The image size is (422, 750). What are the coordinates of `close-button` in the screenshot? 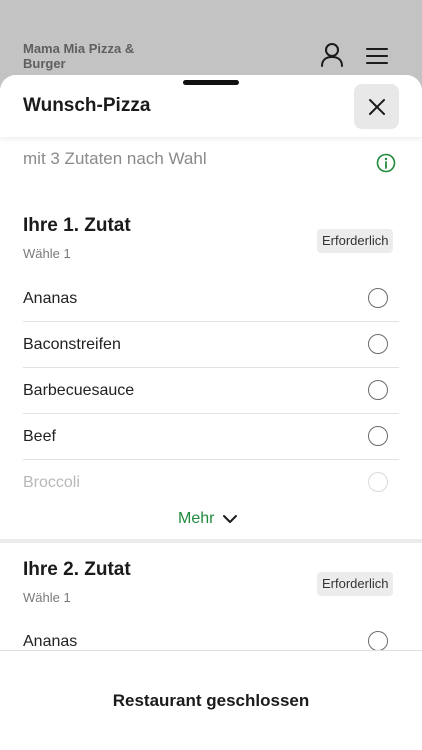 It's located at (376, 106).